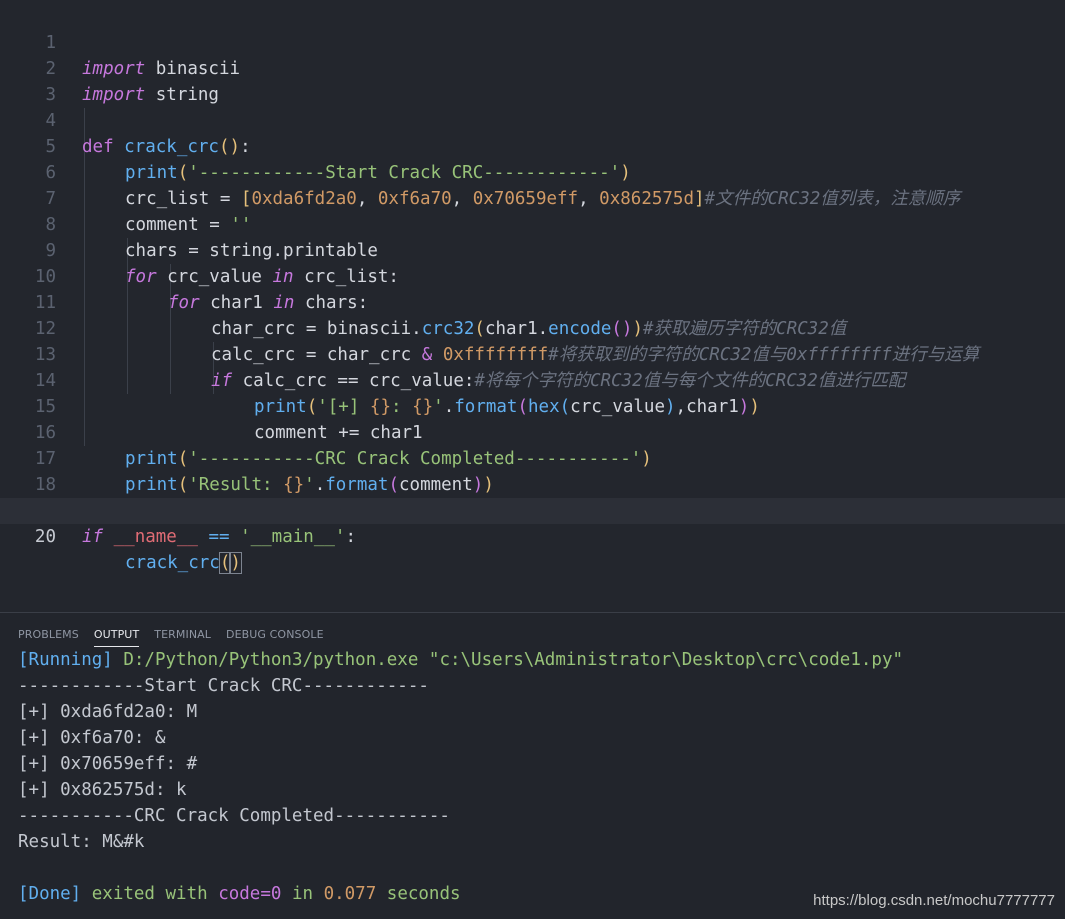 The height and width of the screenshot is (919, 1065). What do you see at coordinates (532, 41) in the screenshot?
I see `code-line: 1 import binascii` at bounding box center [532, 41].